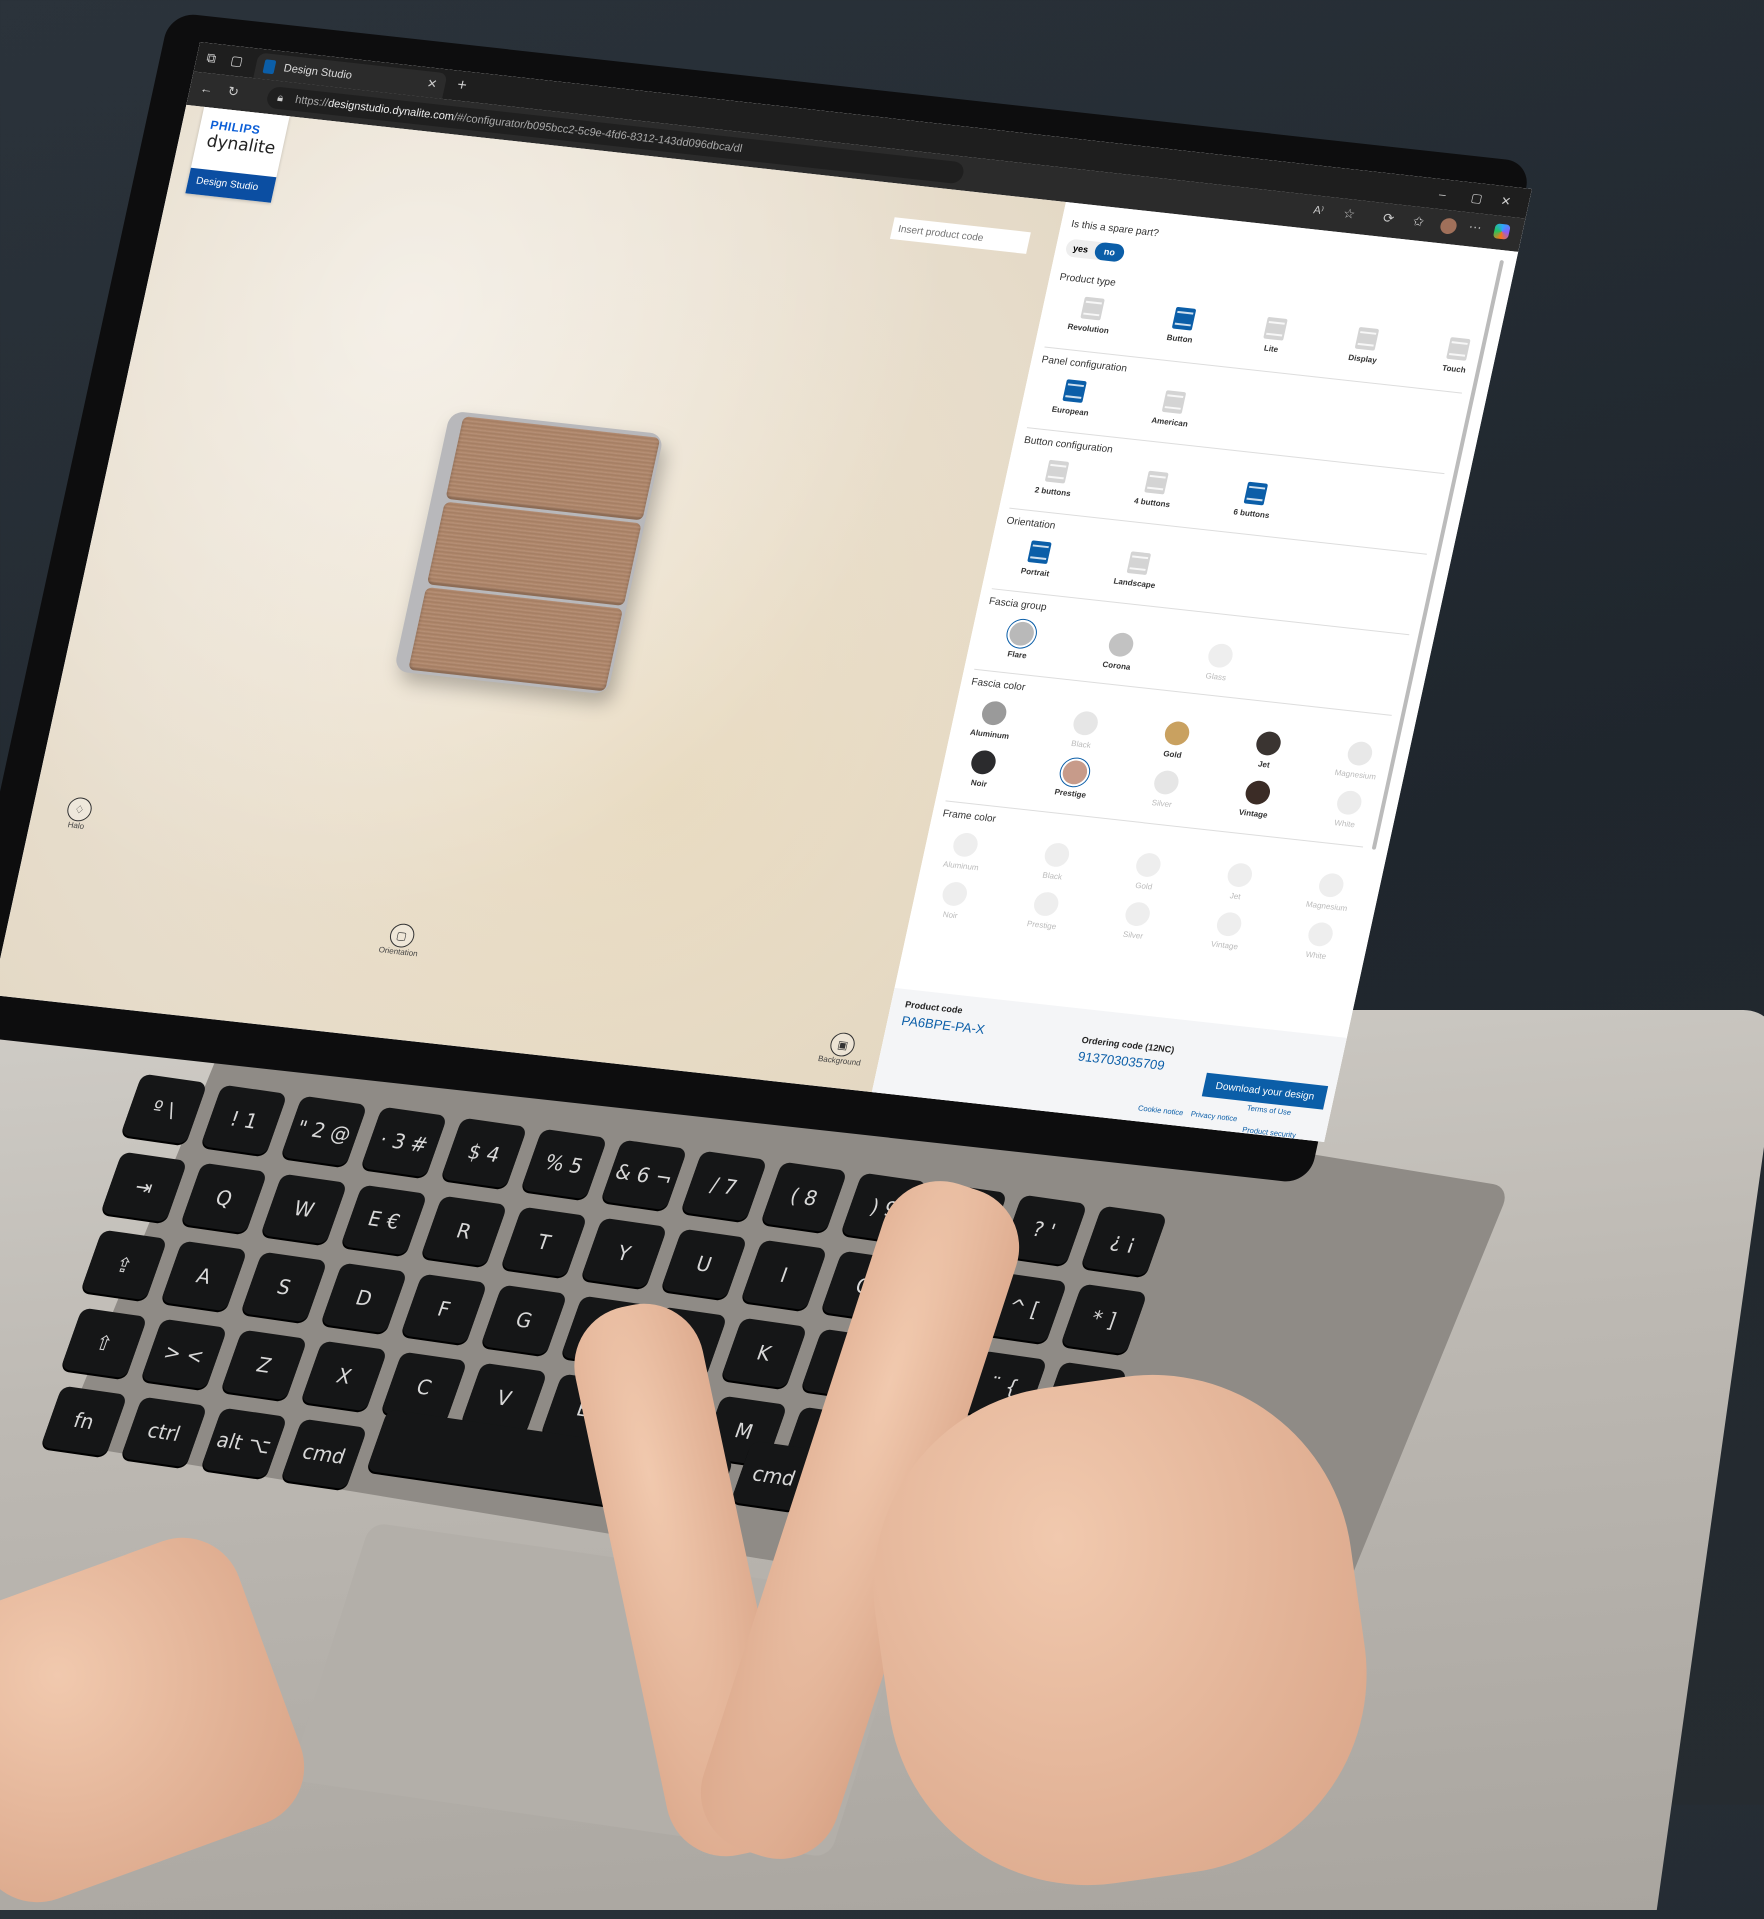 This screenshot has width=1764, height=1919. Describe the element at coordinates (241, 145) in the screenshot. I see `logo-product: dynalite` at that location.